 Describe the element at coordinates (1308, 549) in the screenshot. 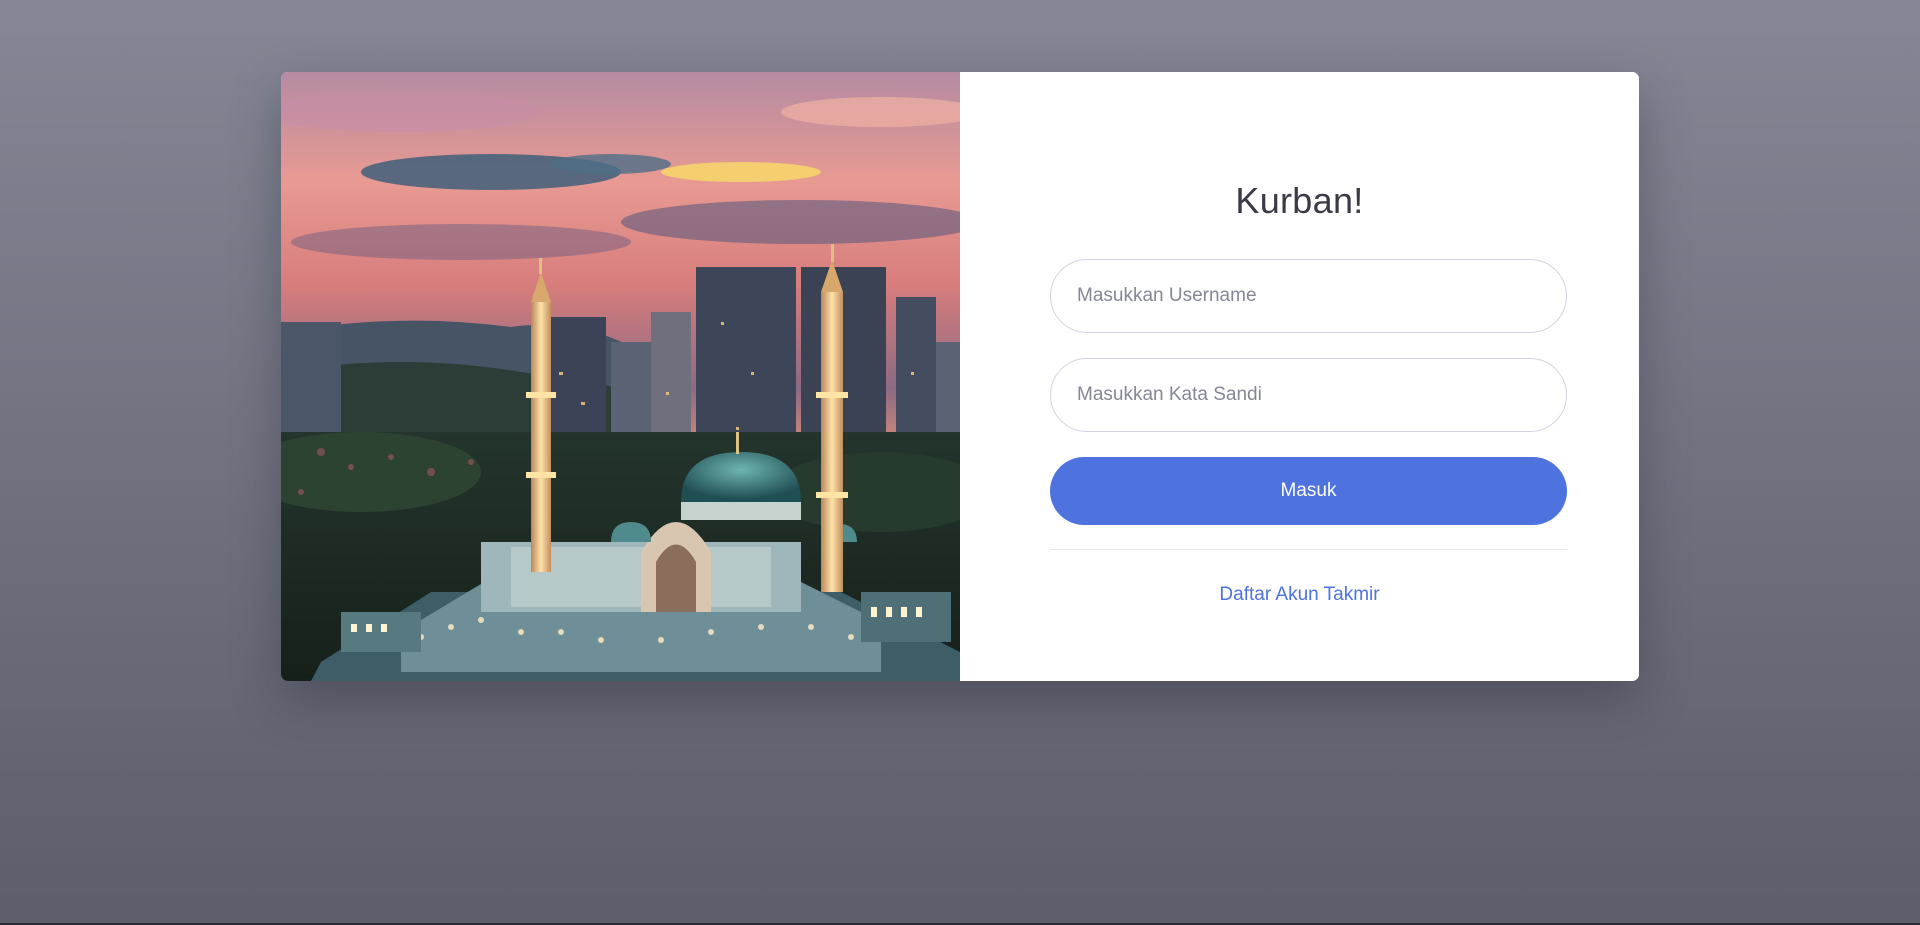

I see `divider` at that location.